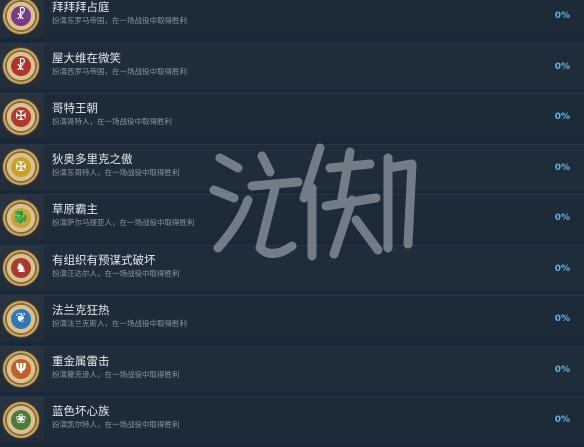 This screenshot has width=584, height=447. What do you see at coordinates (75, 108) in the screenshot?
I see `achievement-title: 哥特王朝` at bounding box center [75, 108].